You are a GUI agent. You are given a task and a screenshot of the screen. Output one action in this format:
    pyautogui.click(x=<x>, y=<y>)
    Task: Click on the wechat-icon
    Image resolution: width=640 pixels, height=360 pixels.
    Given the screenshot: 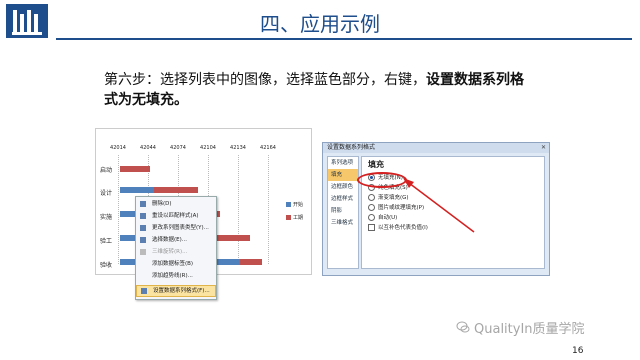 What is the action you would take?
    pyautogui.click(x=463, y=327)
    